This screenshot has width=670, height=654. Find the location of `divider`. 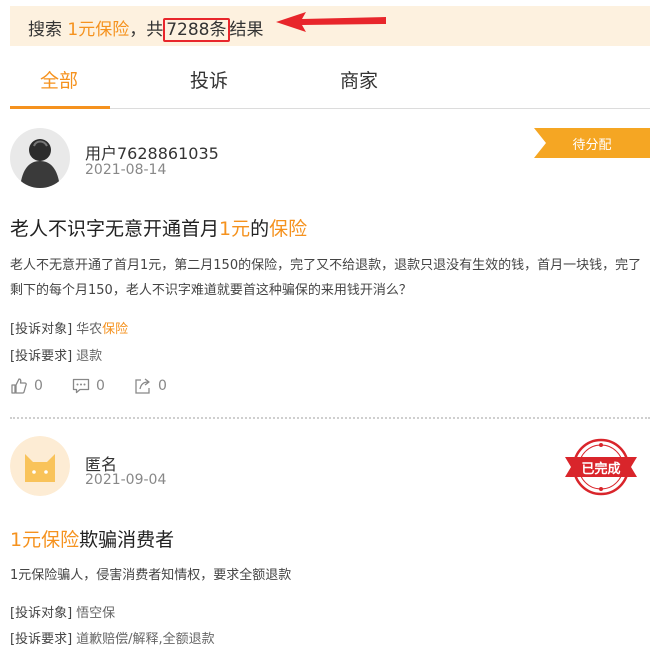

divider is located at coordinates (330, 418).